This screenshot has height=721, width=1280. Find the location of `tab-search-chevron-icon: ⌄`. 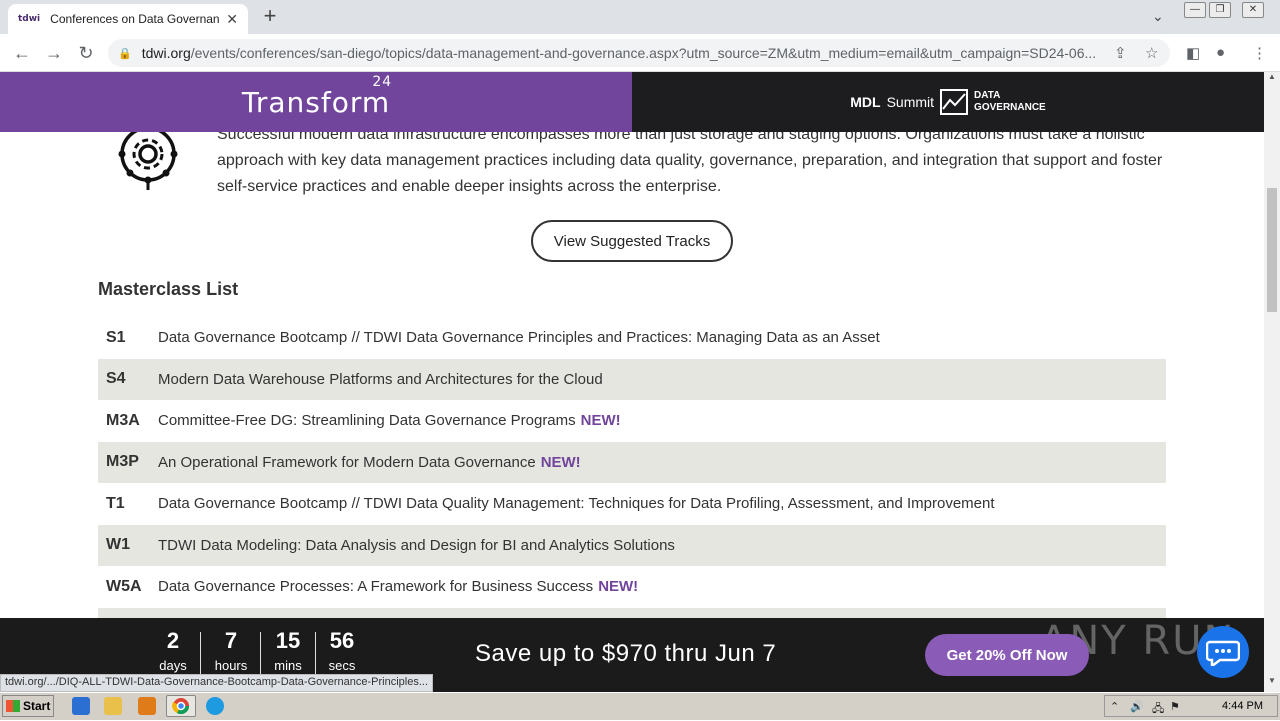

tab-search-chevron-icon: ⌄ is located at coordinates (1158, 16).